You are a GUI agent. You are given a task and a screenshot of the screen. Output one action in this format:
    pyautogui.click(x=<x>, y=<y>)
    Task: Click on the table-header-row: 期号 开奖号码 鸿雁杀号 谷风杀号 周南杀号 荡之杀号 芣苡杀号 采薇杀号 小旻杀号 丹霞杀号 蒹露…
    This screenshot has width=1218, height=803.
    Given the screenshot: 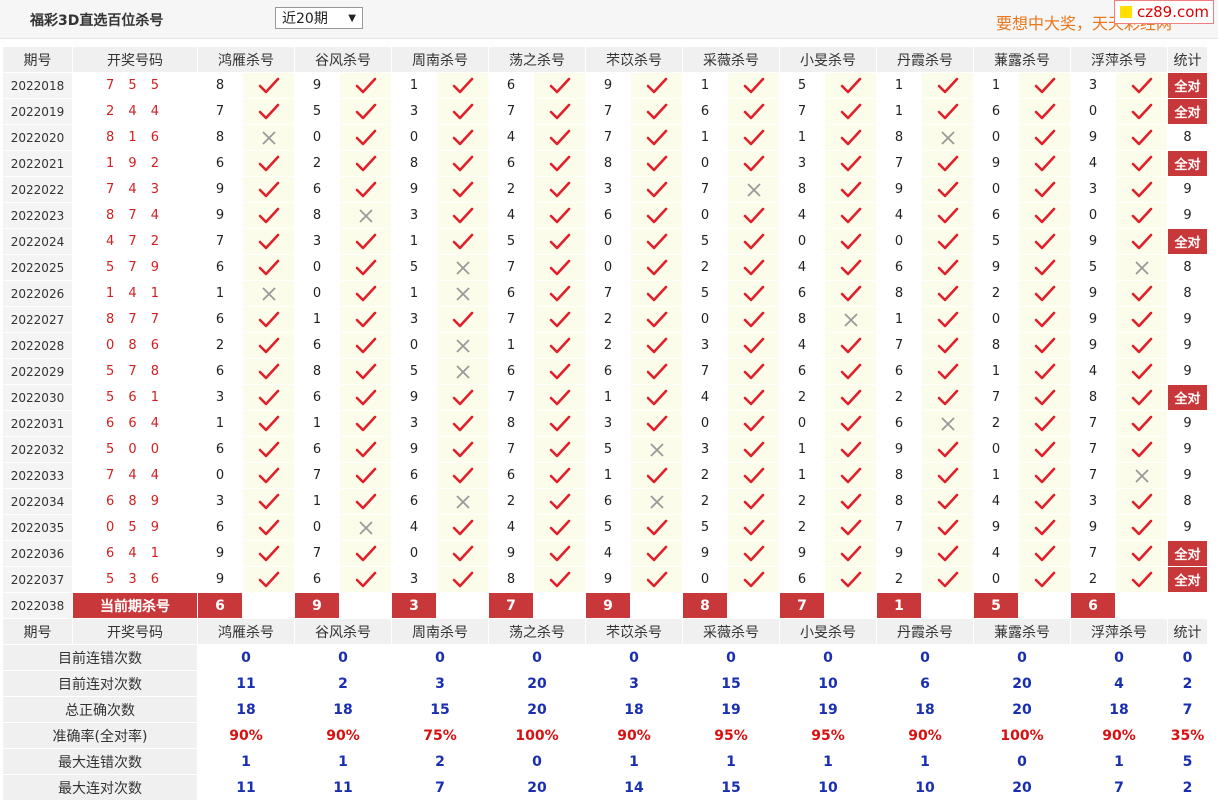 What is the action you would take?
    pyautogui.click(x=605, y=631)
    